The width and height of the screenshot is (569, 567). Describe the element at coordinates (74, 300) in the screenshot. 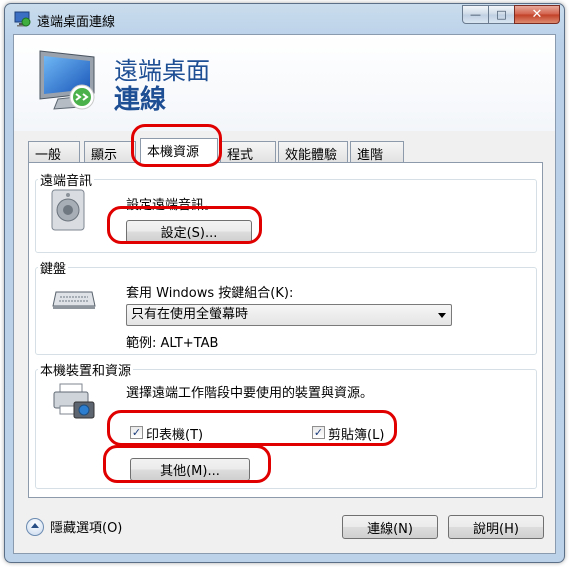

I see `keyboard-icon` at that location.